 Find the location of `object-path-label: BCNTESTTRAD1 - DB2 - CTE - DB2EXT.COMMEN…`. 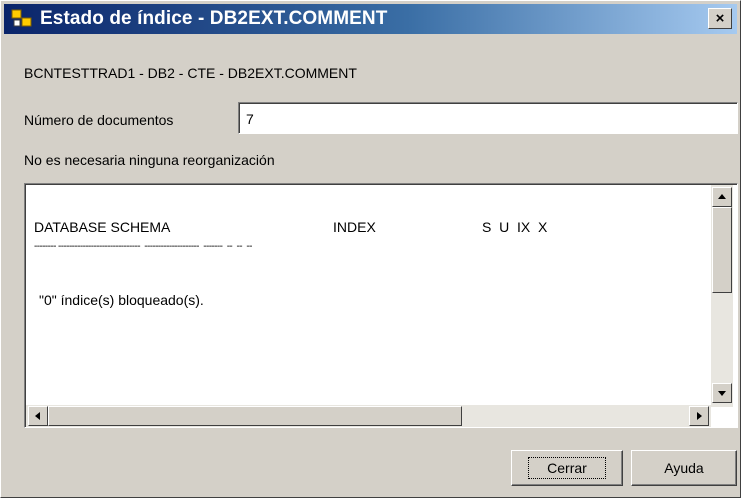

object-path-label: BCNTESTTRAD1 - DB2 - CTE - DB2EXT.COMMEN… is located at coordinates (190, 73).